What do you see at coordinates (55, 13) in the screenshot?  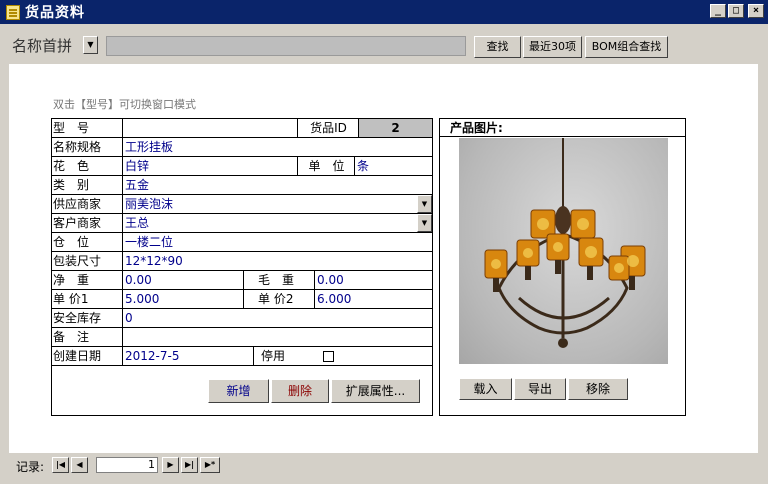 I see `window-title: 货品资料` at bounding box center [55, 13].